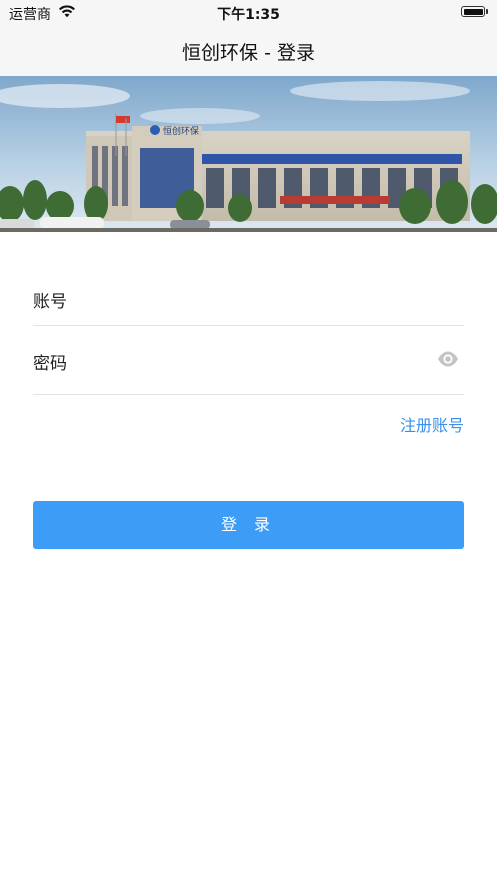 This screenshot has width=497, height=883. What do you see at coordinates (473, 11) in the screenshot?
I see `battery-icon` at bounding box center [473, 11].